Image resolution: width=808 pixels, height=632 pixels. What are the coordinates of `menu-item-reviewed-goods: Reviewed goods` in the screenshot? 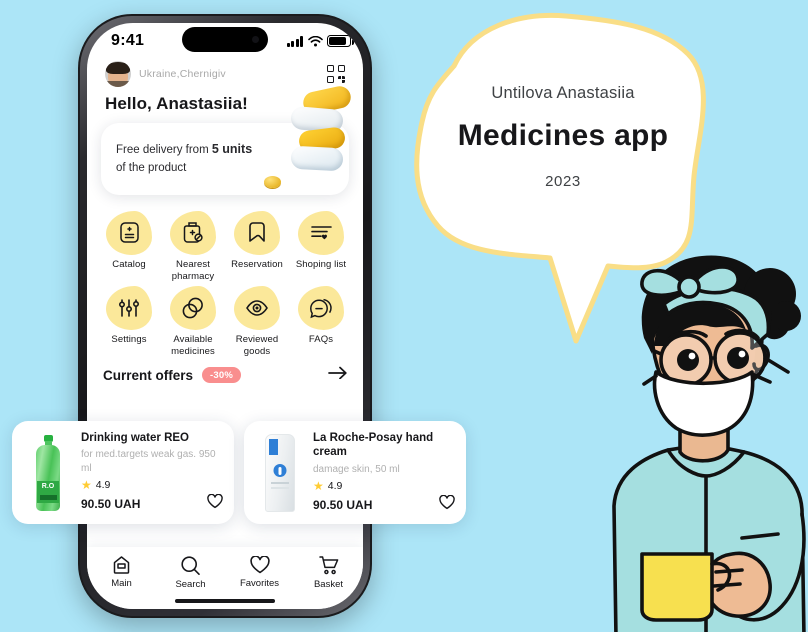 It's located at (257, 321).